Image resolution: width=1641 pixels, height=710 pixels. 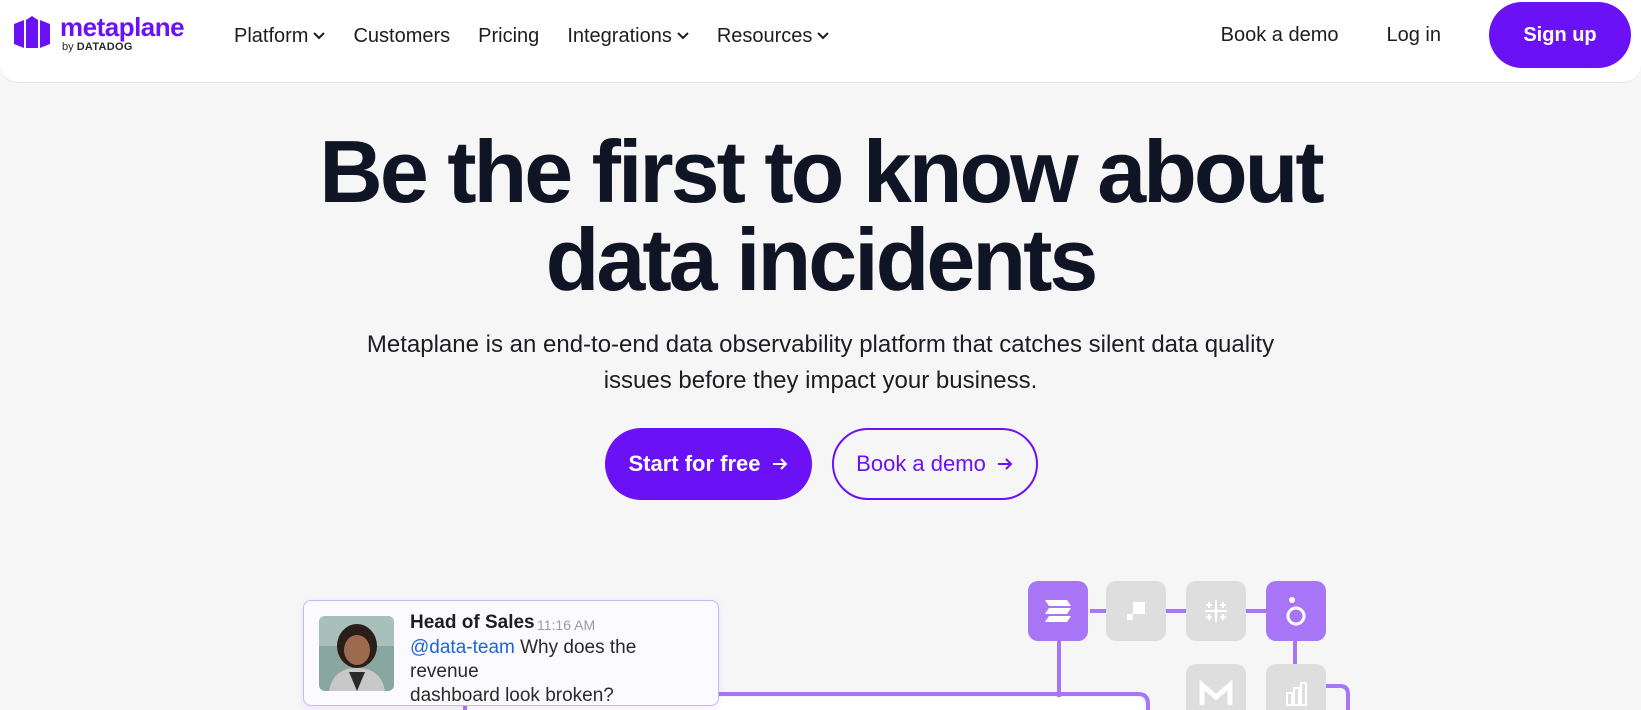 I want to click on hero-title-line1: Be the first to know about, so click(x=821, y=171).